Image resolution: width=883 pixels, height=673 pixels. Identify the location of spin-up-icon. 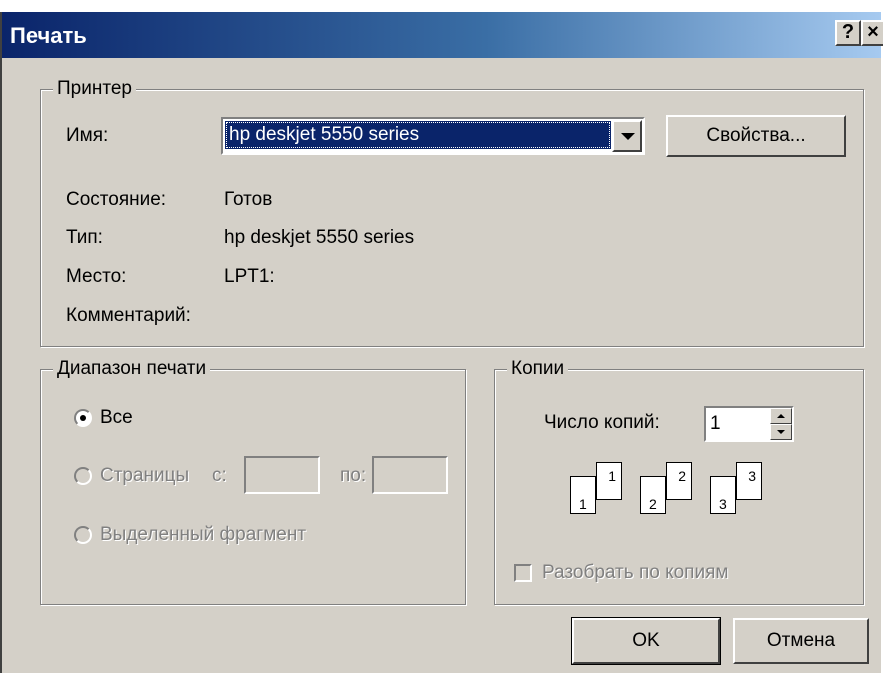
(781, 416).